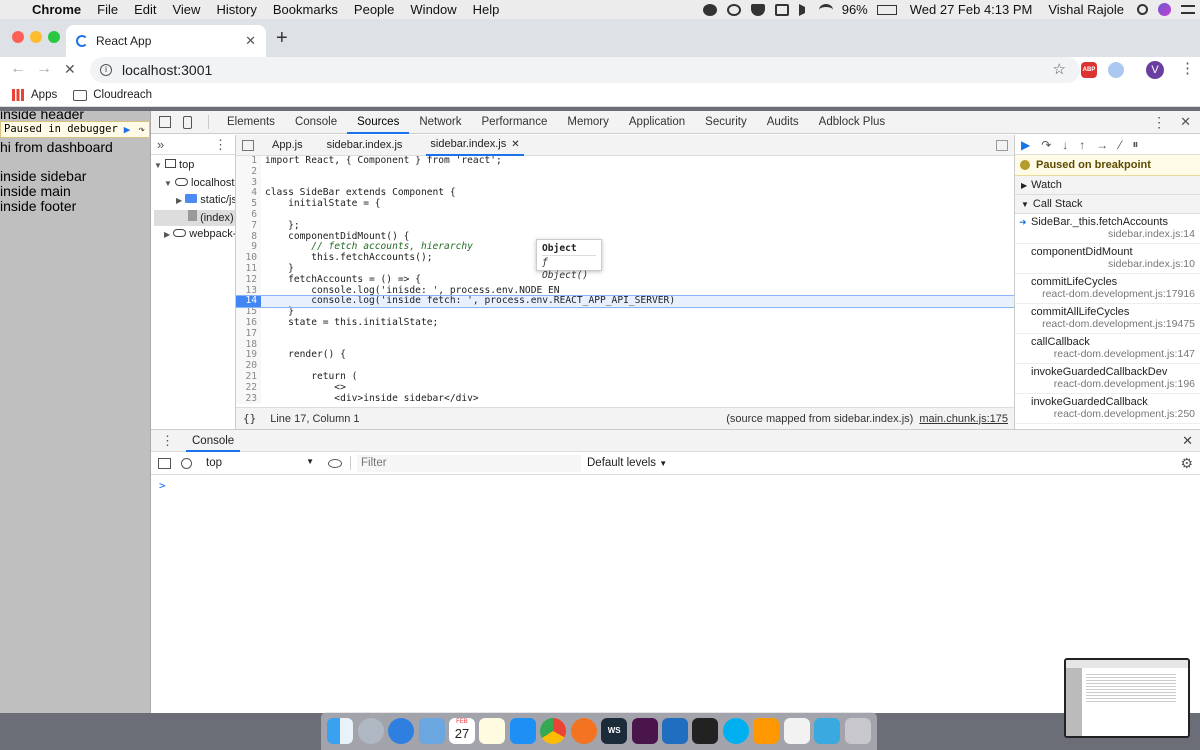 The width and height of the screenshot is (1200, 750). What do you see at coordinates (1185, 122) in the screenshot?
I see `close-devtools-icon: ✕` at bounding box center [1185, 122].